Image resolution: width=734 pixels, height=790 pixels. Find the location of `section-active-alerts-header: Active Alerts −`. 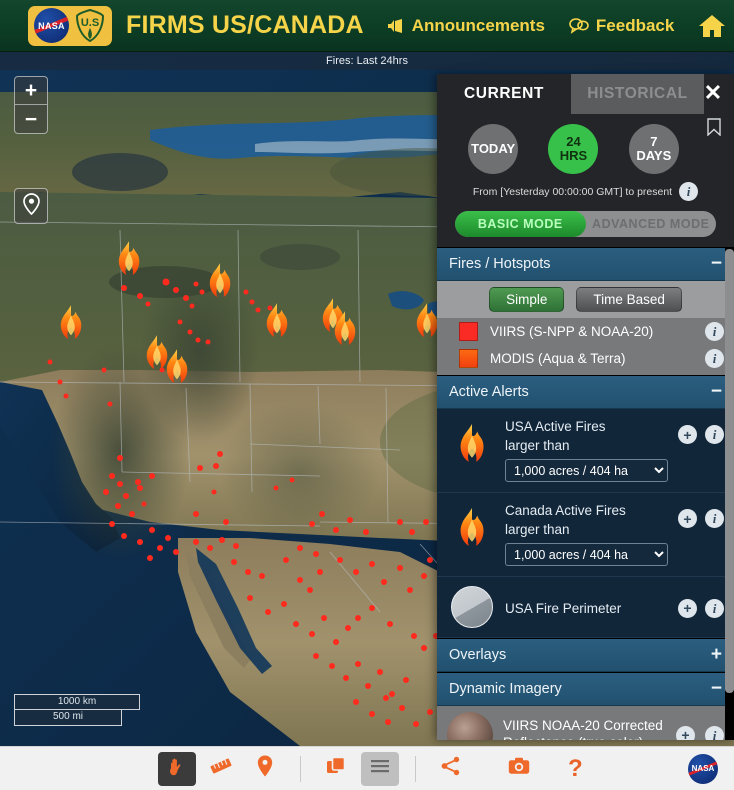

section-active-alerts-header: Active Alerts − is located at coordinates (585, 392).